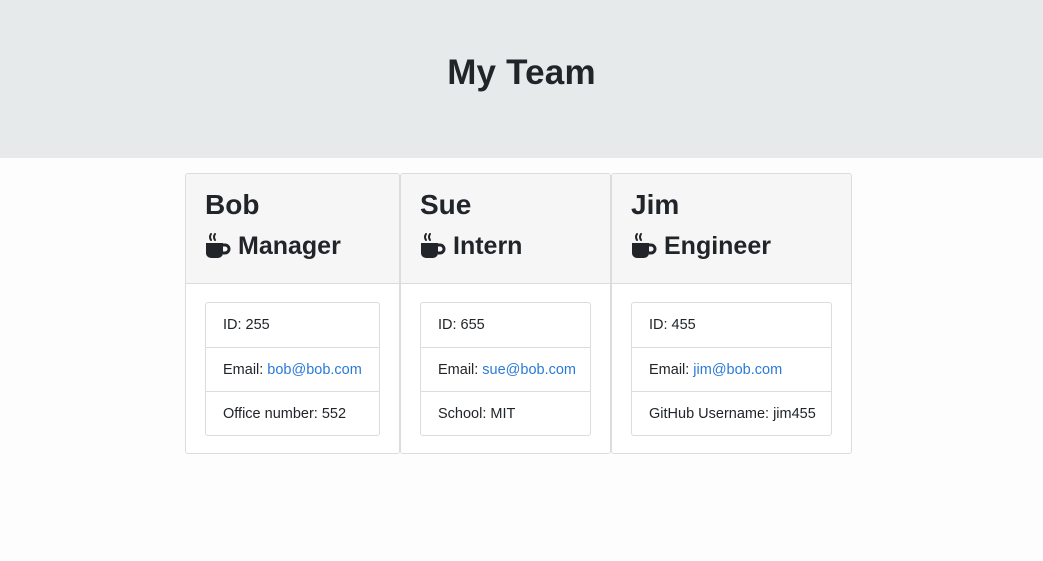  Describe the element at coordinates (472, 325) in the screenshot. I see `id-value: 655` at that location.